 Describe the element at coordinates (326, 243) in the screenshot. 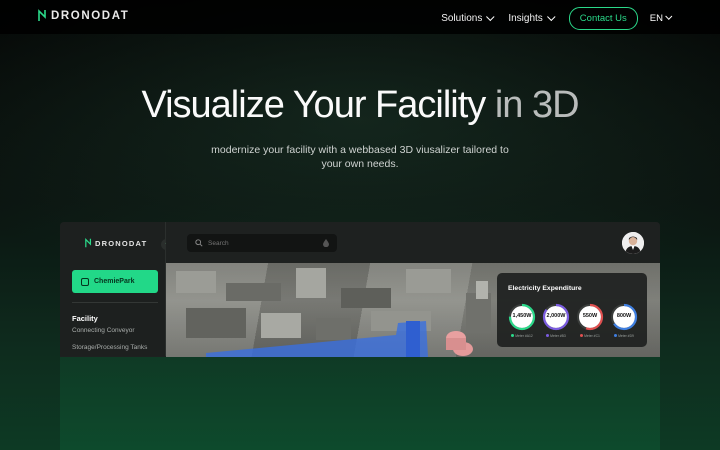

I see `drop-icon` at that location.